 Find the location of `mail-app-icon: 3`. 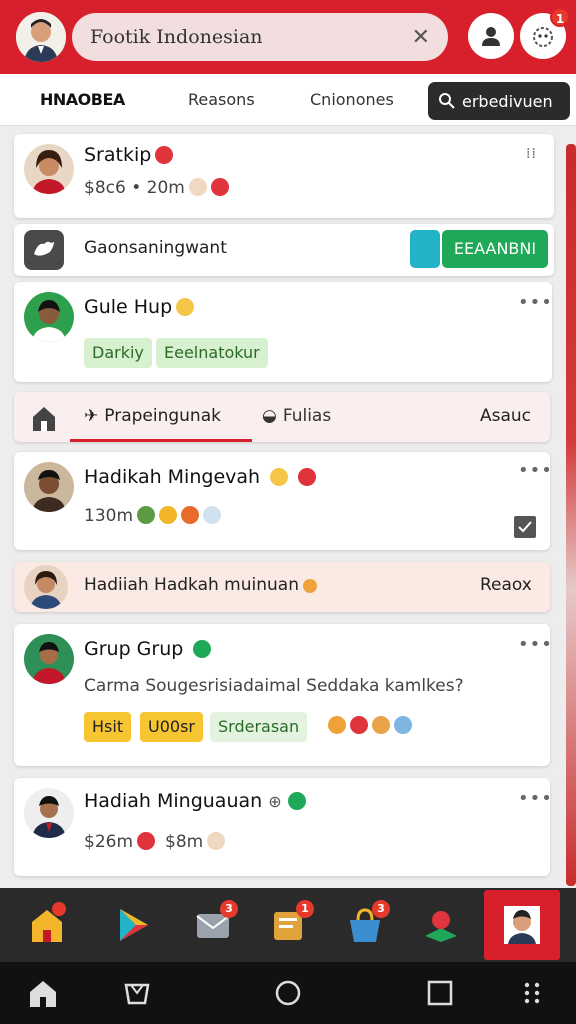

mail-app-icon: 3 is located at coordinates (216, 922).